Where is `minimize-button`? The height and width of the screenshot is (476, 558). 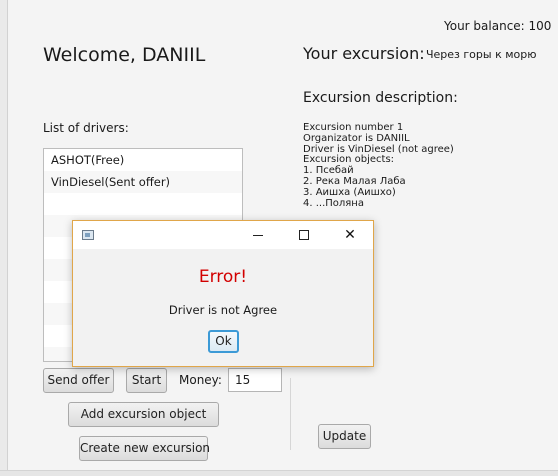
minimize-button is located at coordinates (258, 235).